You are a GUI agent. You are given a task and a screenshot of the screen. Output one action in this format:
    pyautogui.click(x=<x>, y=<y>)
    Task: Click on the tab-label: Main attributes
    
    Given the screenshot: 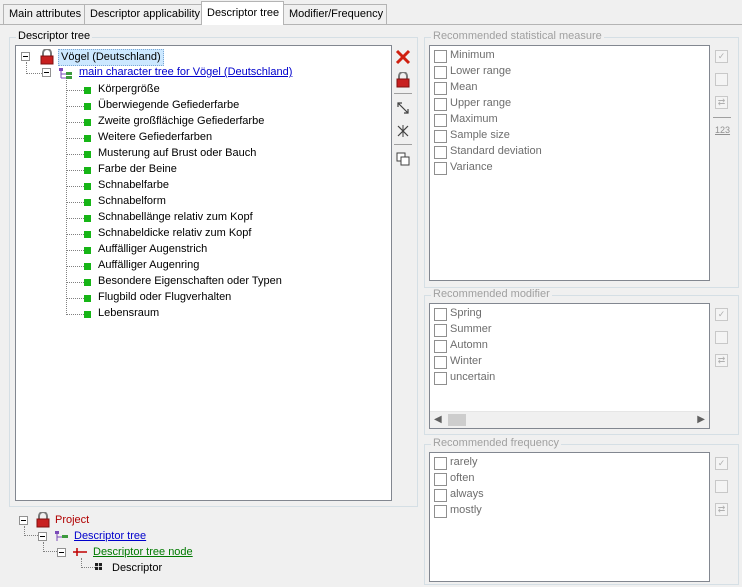 What is the action you would take?
    pyautogui.click(x=45, y=14)
    